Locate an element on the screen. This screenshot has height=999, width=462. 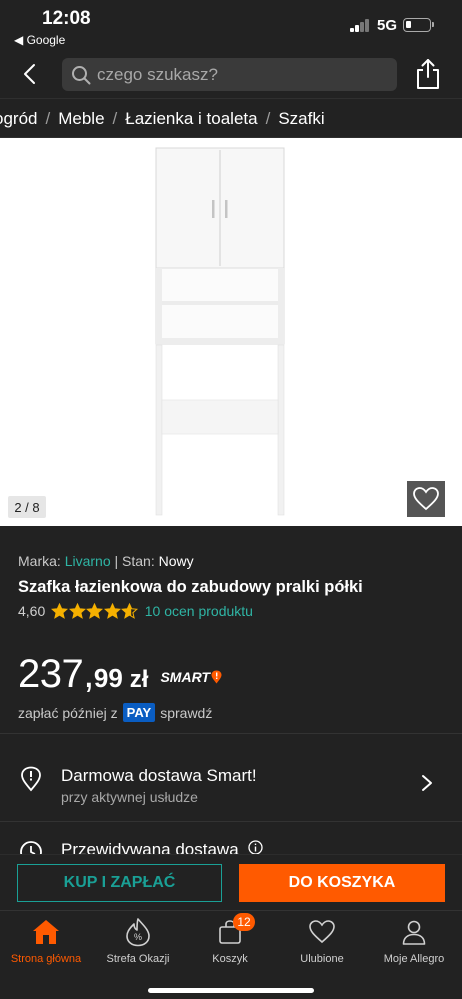
search-bar: czego szukasz? is located at coordinates (229, 74).